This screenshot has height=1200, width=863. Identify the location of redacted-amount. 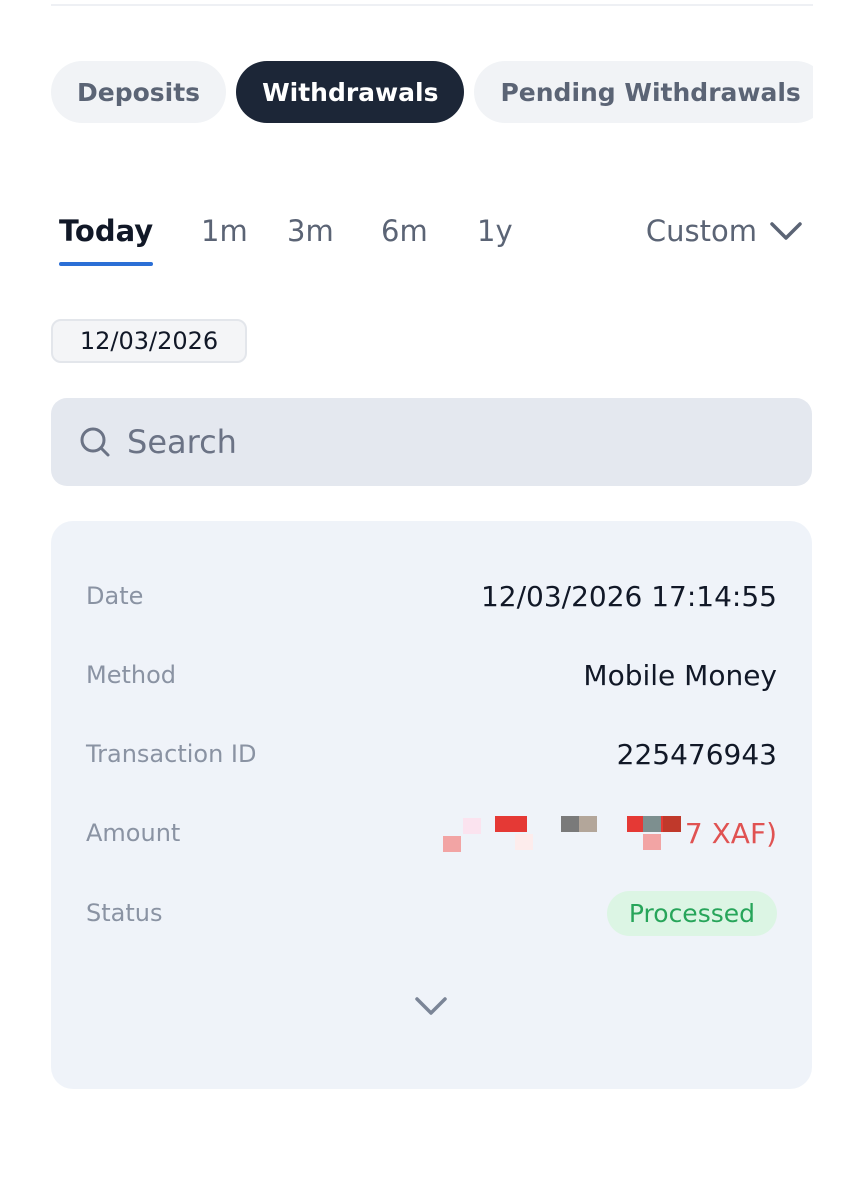
(556, 834).